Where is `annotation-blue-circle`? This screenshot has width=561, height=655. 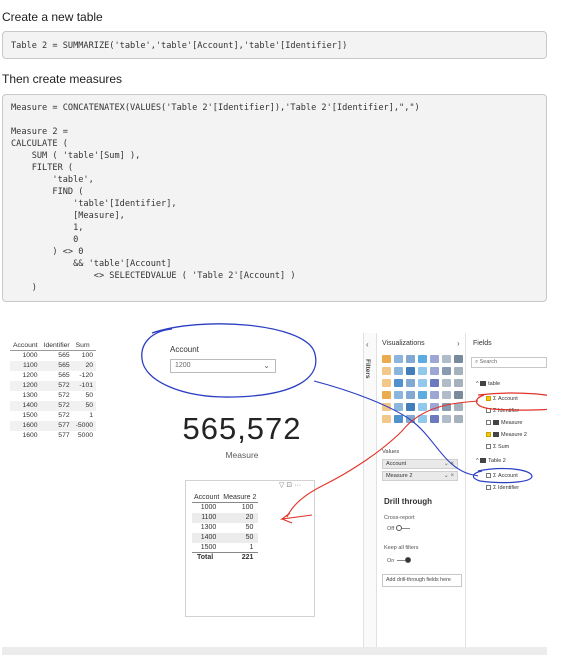 annotation-blue-circle is located at coordinates (229, 360).